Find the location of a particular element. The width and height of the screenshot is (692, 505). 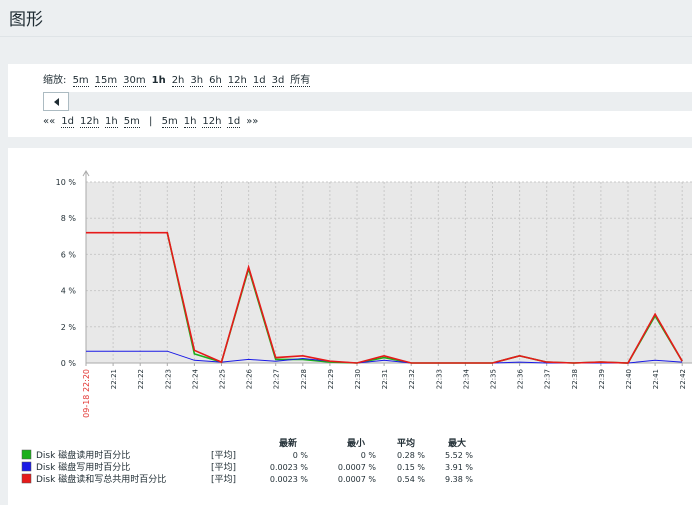

x-tick-label: 22:41 is located at coordinates (656, 379).